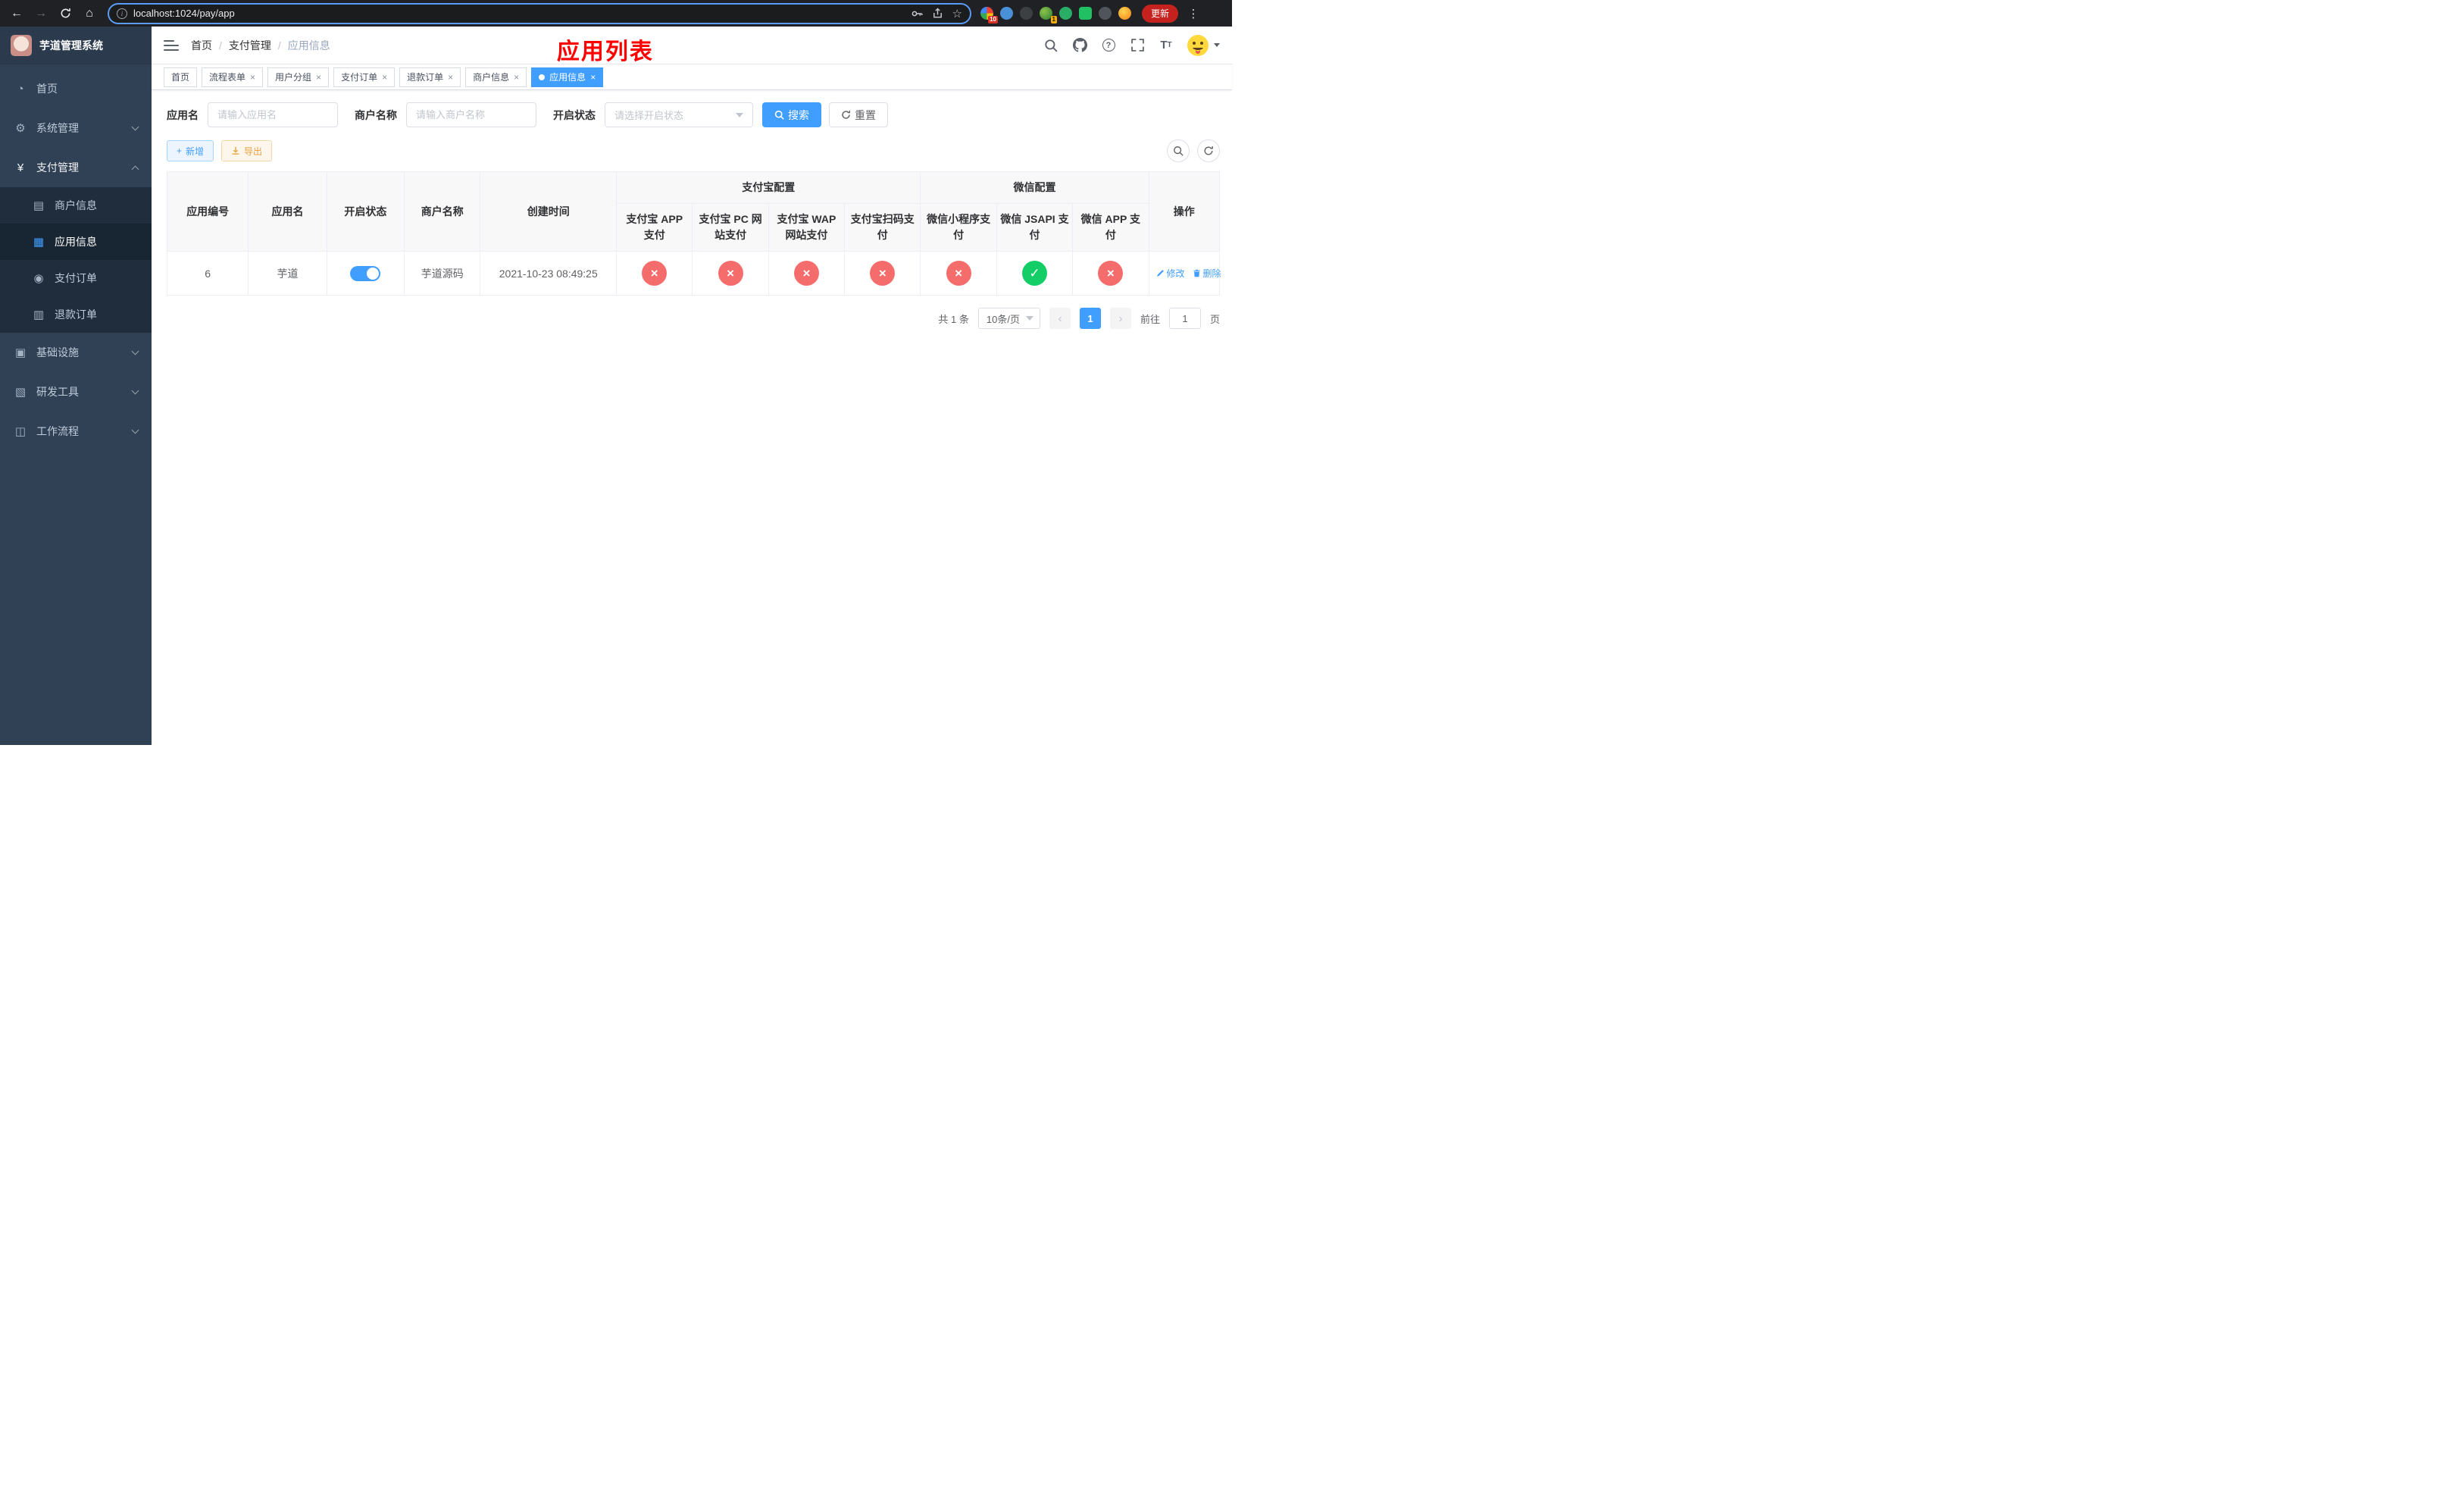 Image resolution: width=2464 pixels, height=1490 pixels. What do you see at coordinates (1184, 318) in the screenshot?
I see `goto-page-input` at bounding box center [1184, 318].